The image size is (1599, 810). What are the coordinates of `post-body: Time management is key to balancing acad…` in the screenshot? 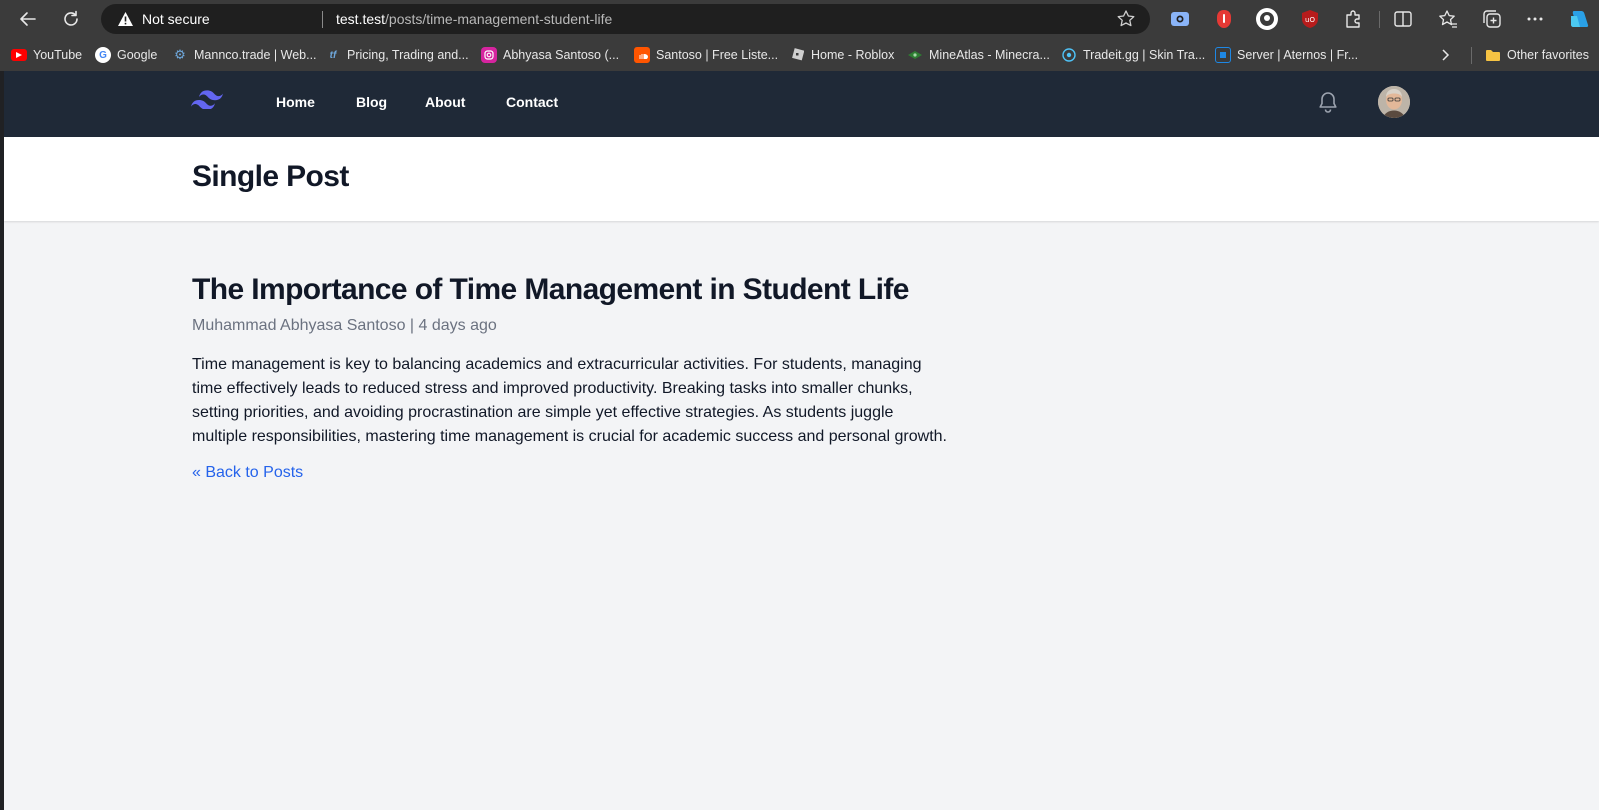 It's located at (569, 400).